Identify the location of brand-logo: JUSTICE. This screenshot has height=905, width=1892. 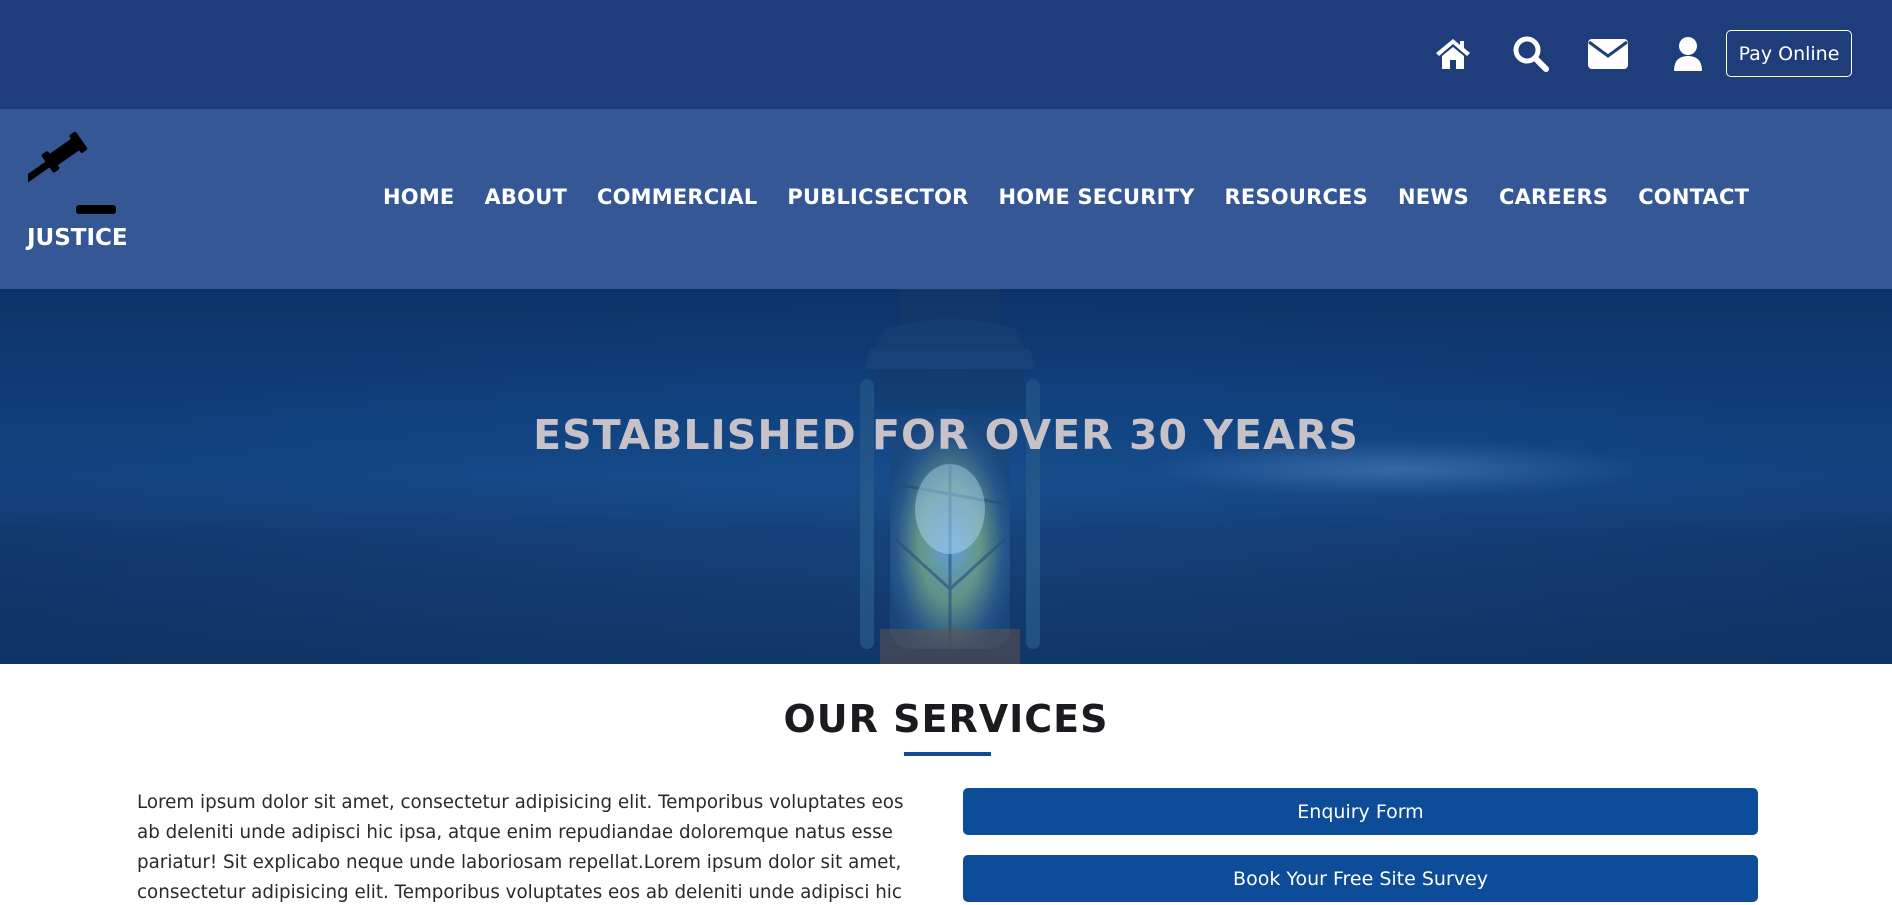
(76, 196).